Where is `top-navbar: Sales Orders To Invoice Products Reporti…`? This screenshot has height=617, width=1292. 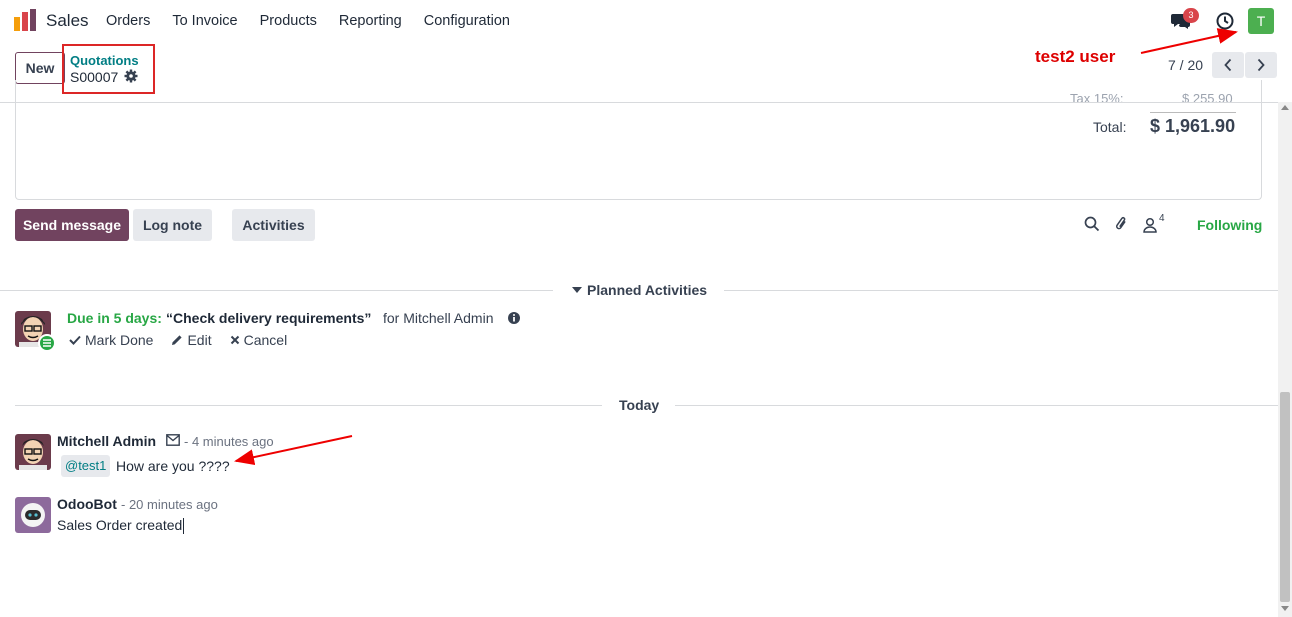
top-navbar: Sales Orders To Invoice Products Reporti… is located at coordinates (646, 21).